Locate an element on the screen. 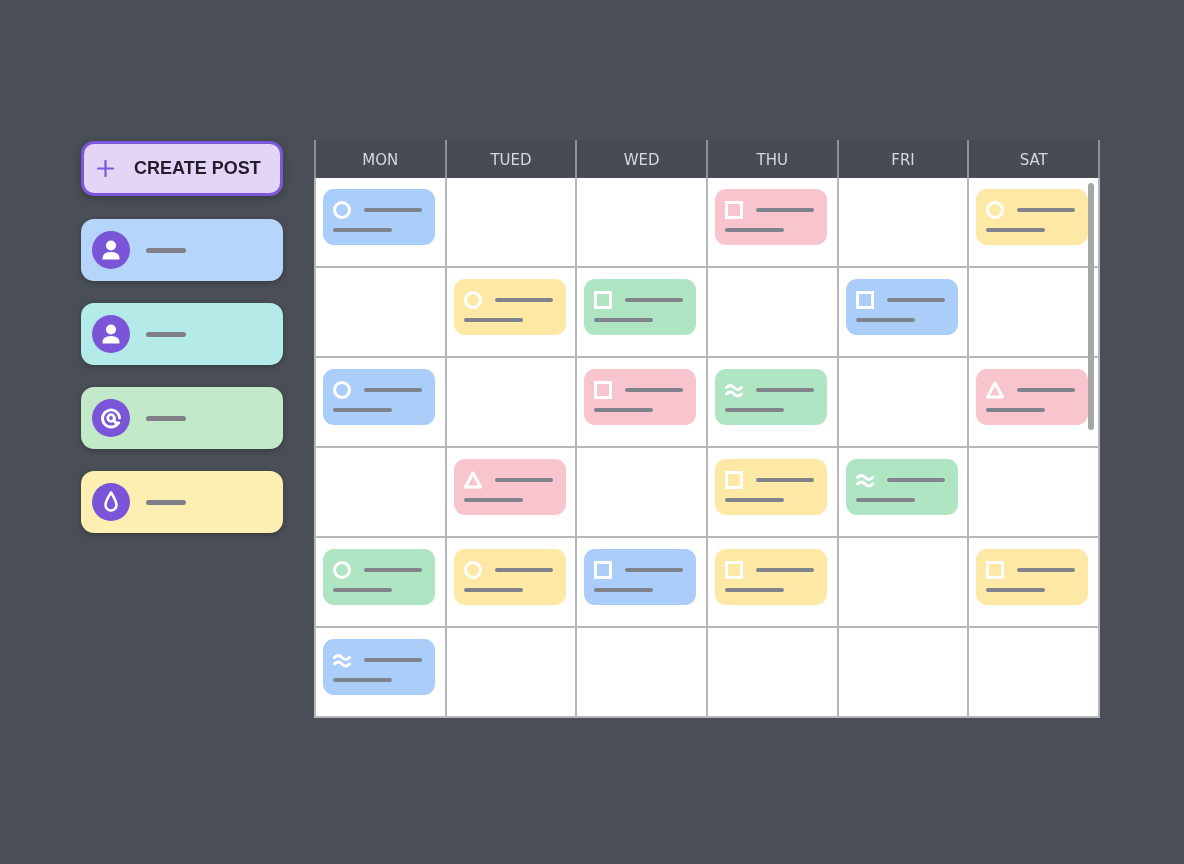  day-header: THU is located at coordinates (772, 159).